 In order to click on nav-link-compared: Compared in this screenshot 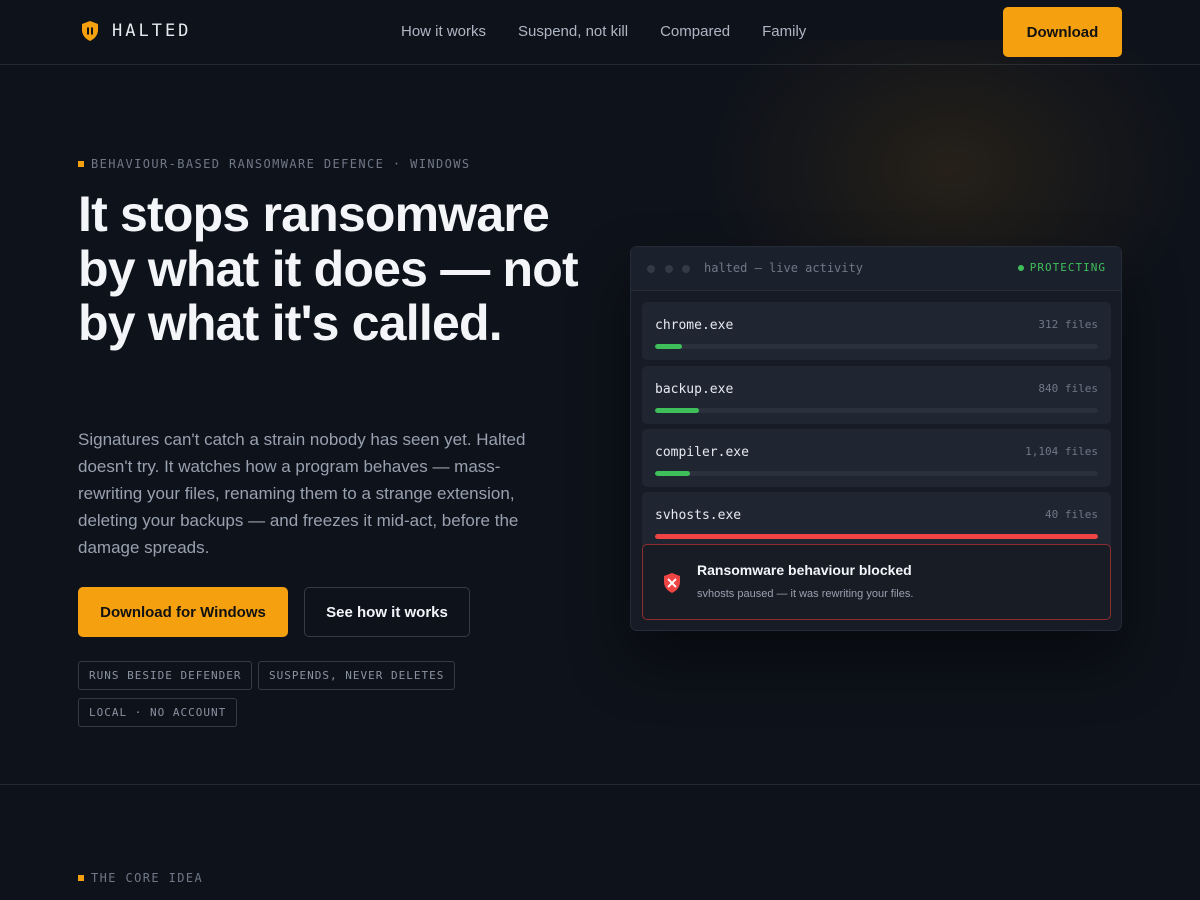, I will do `click(695, 31)`.